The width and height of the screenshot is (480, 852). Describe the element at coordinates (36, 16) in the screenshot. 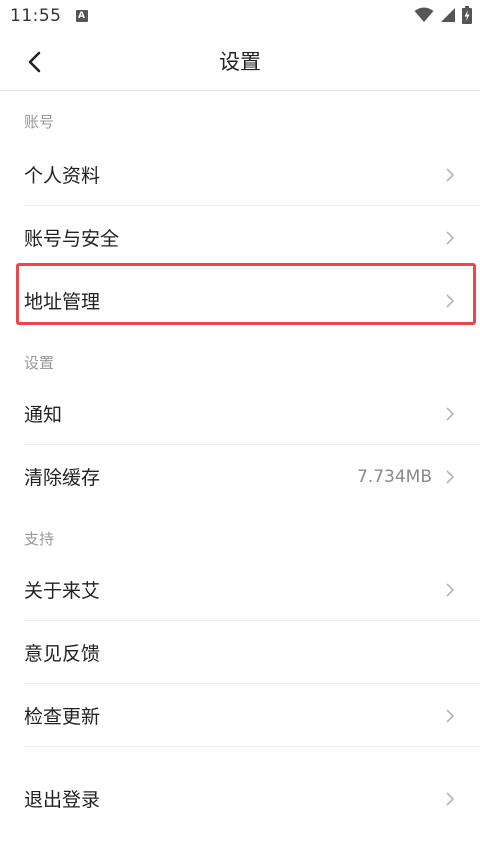

I see `status-time: 11:55` at that location.